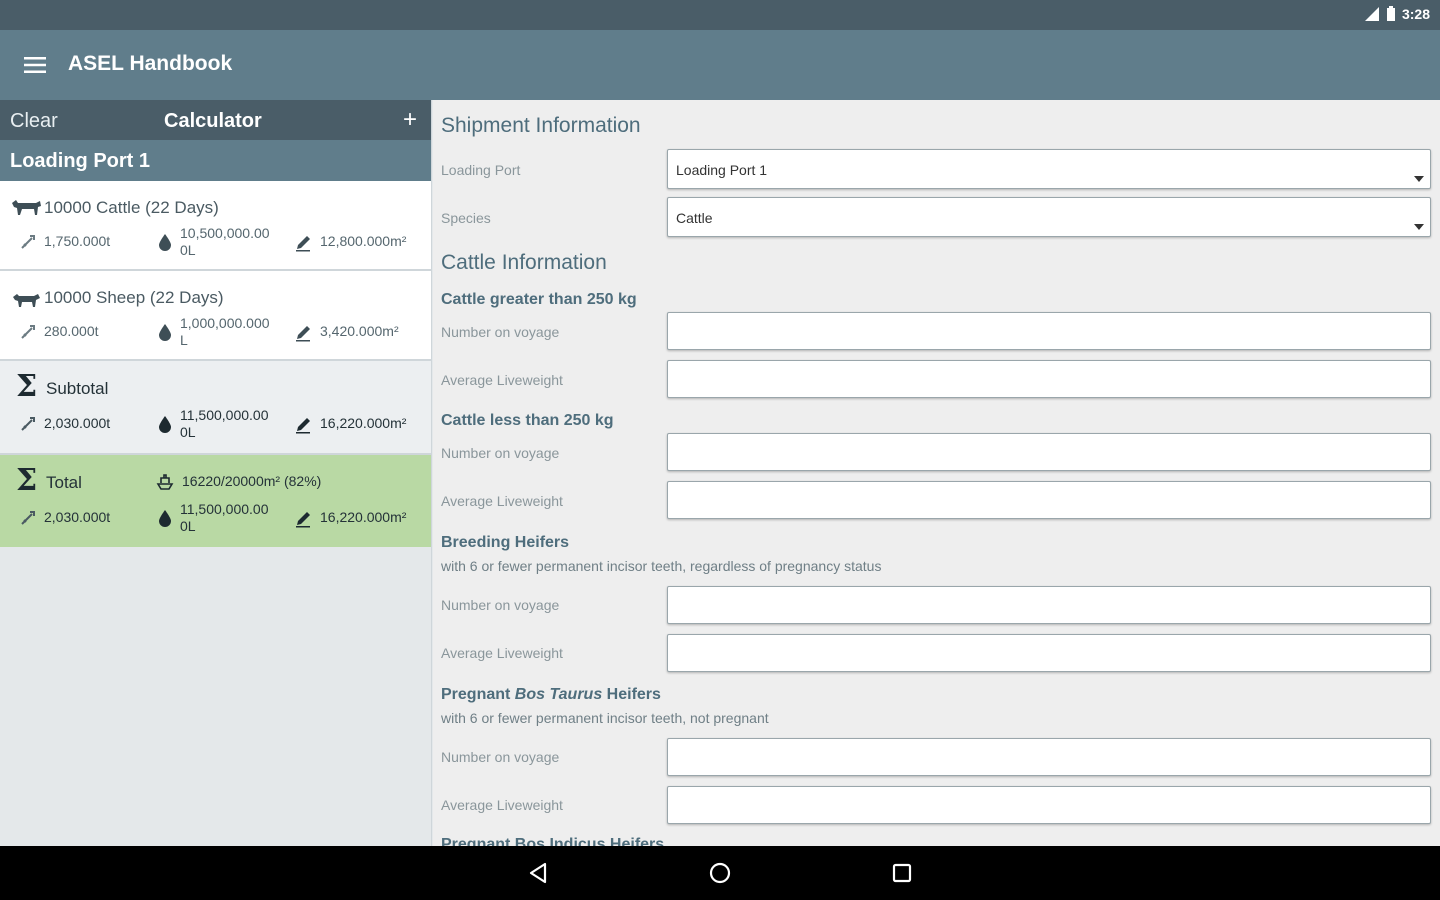  What do you see at coordinates (1049, 217) in the screenshot?
I see `species-select: Cattle` at bounding box center [1049, 217].